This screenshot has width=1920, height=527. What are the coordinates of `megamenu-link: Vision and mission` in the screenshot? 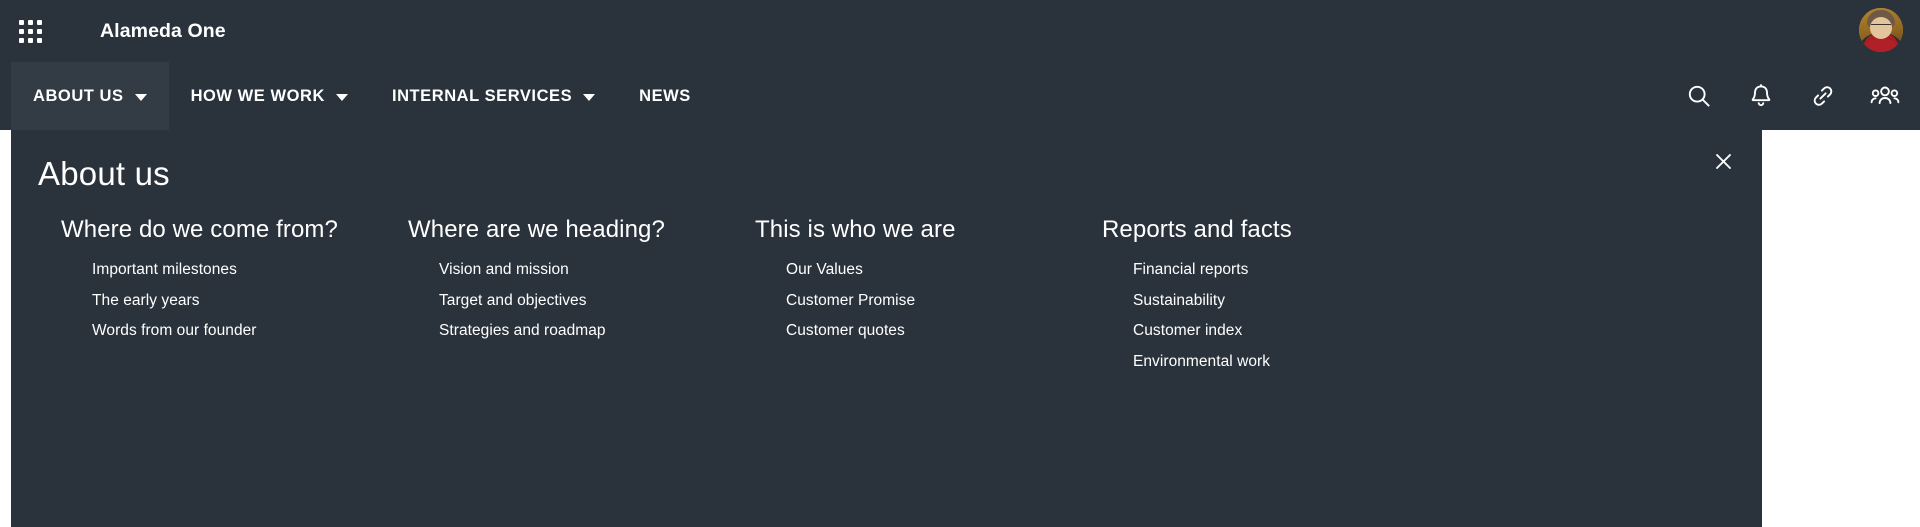 It's located at (597, 270).